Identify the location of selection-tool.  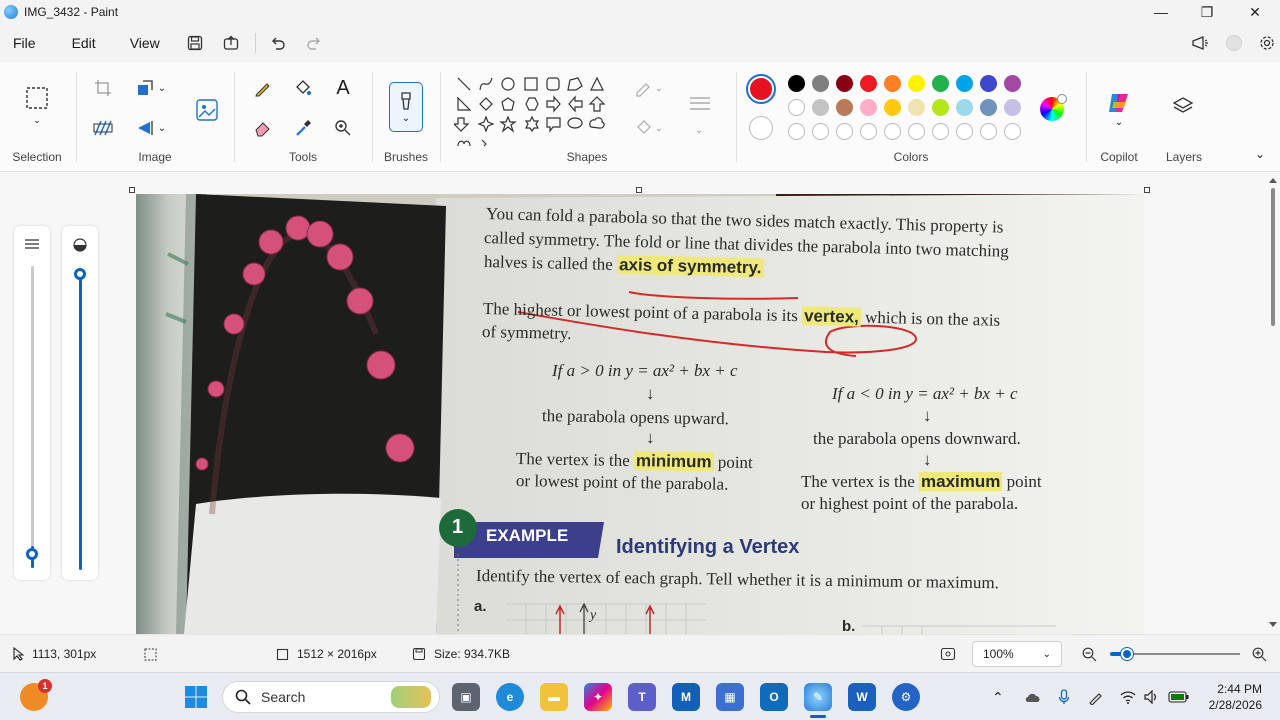
(37, 98).